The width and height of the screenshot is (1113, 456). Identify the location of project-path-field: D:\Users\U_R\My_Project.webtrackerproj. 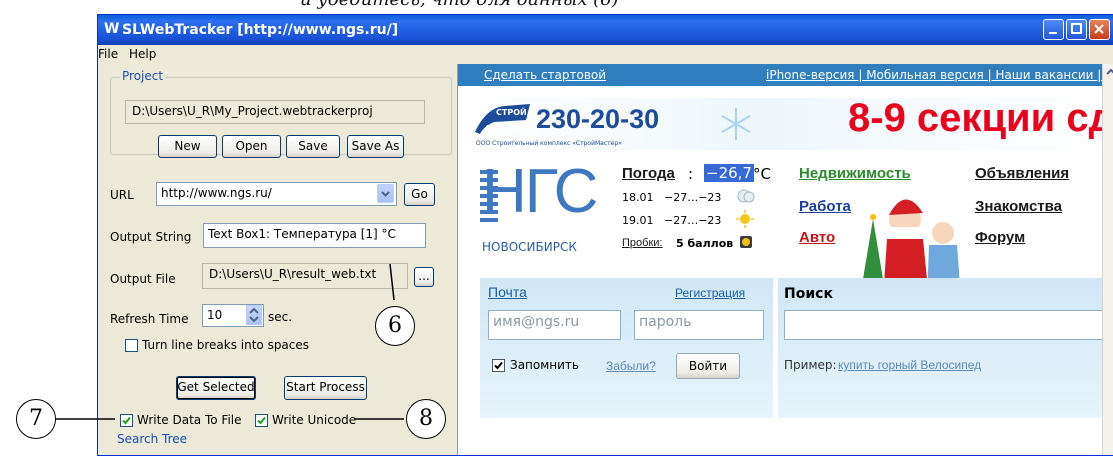
(275, 112).